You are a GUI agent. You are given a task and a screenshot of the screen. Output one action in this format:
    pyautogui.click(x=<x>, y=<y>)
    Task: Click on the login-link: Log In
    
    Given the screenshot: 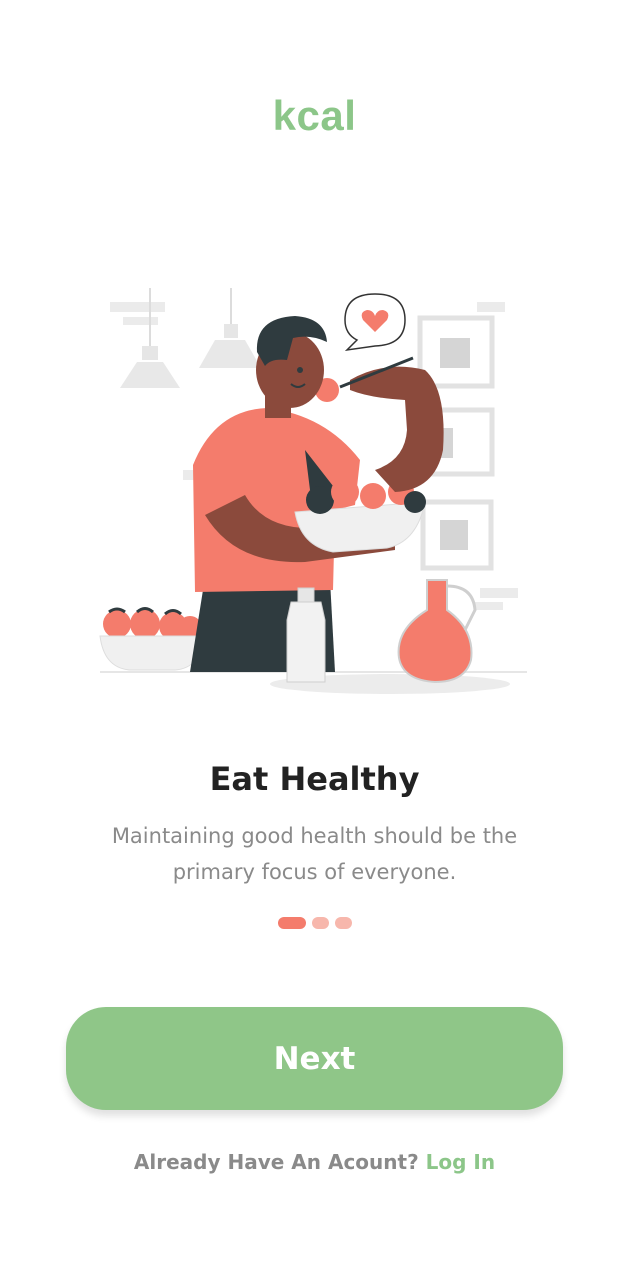 What is the action you would take?
    pyautogui.click(x=460, y=1162)
    